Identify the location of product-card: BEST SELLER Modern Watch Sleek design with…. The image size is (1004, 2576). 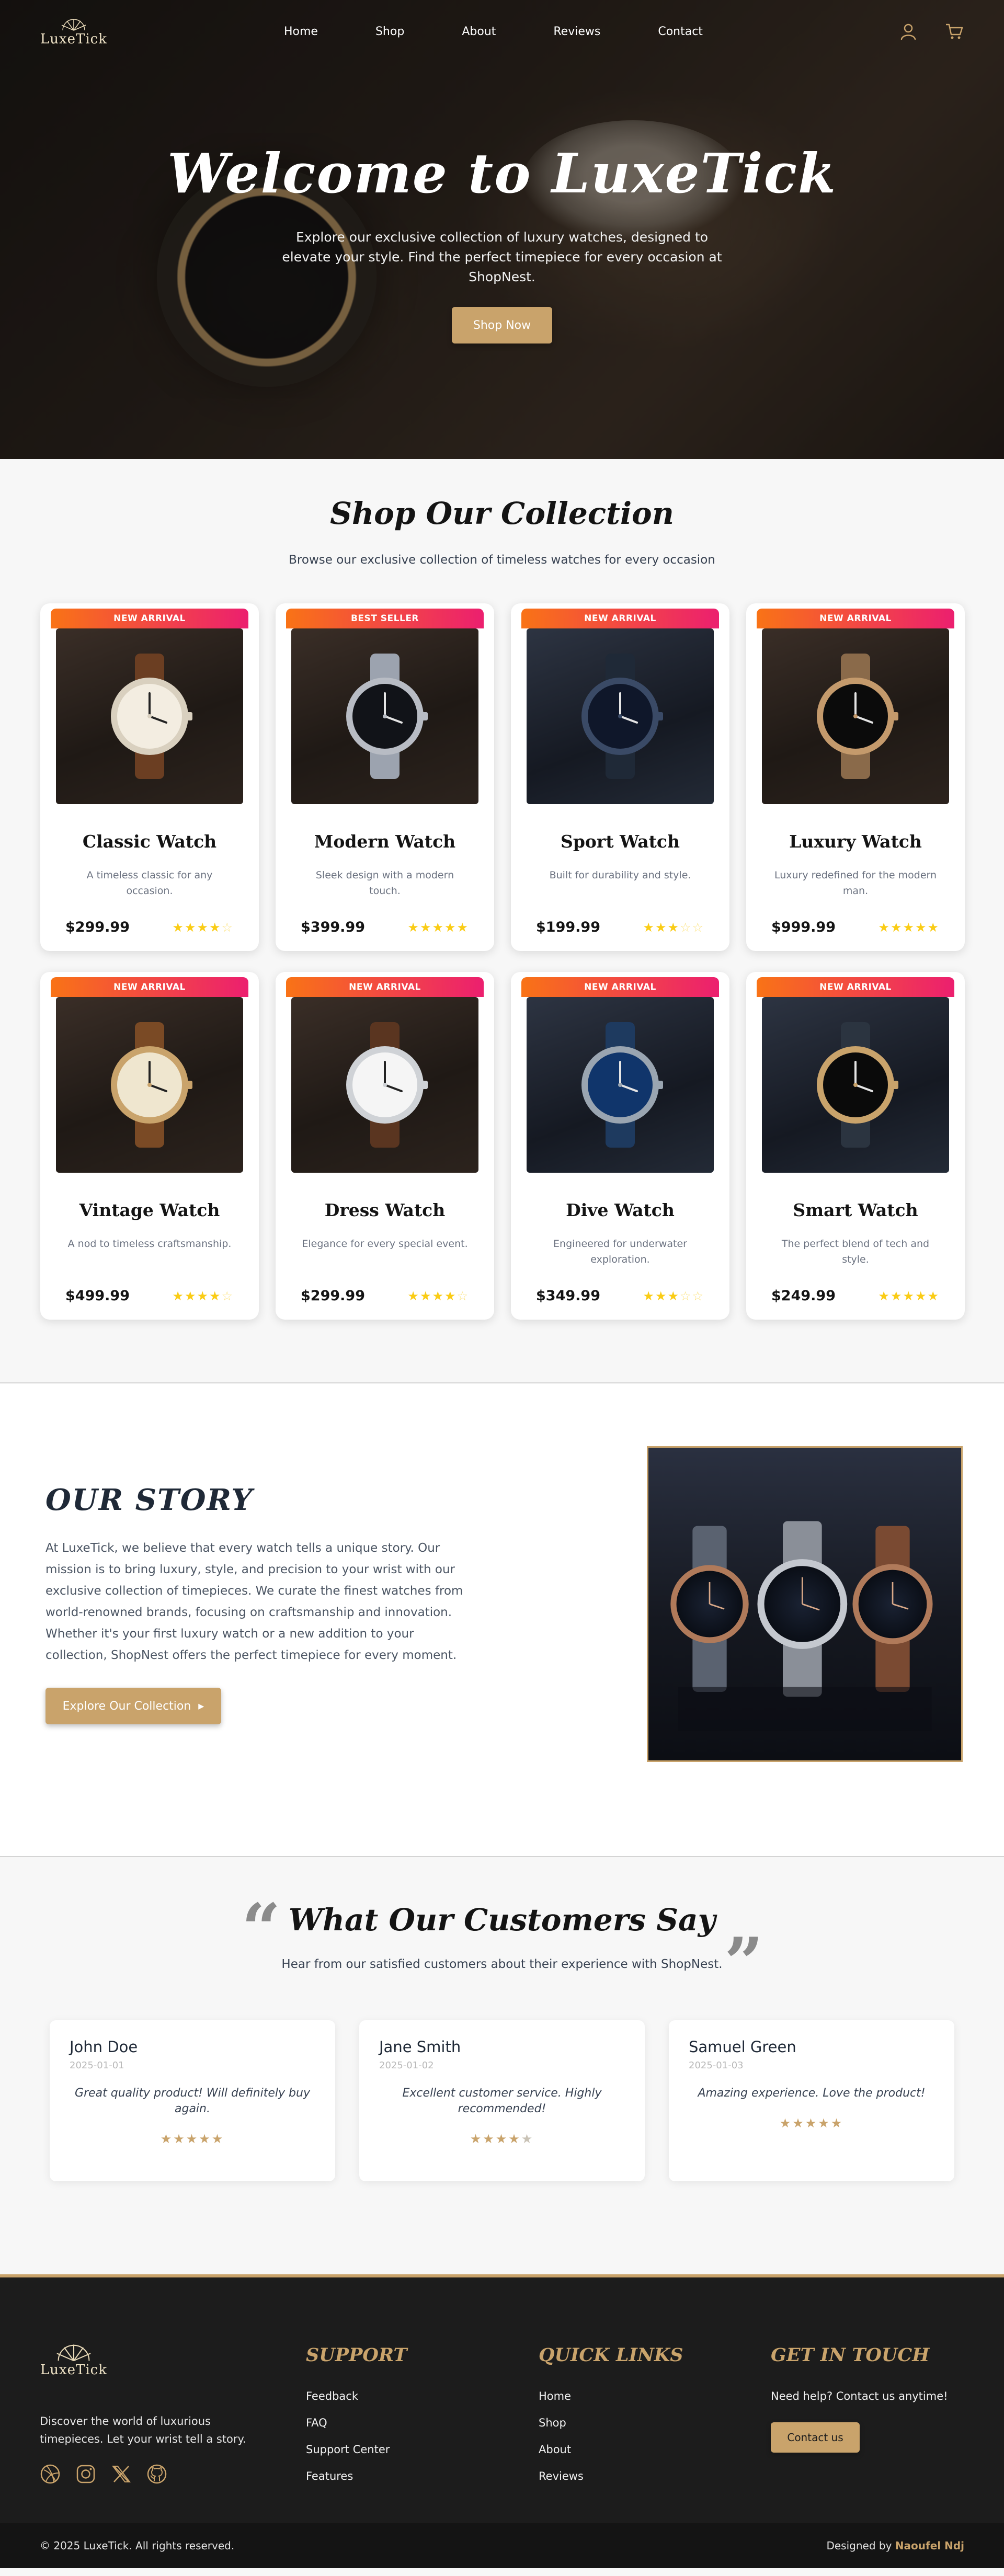
(385, 777).